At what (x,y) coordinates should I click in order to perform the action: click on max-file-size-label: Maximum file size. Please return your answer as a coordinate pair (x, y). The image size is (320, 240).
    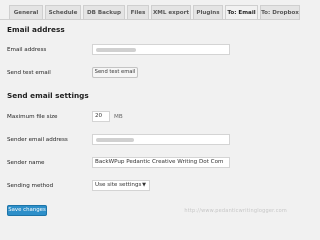
    Looking at the image, I should click on (32, 117).